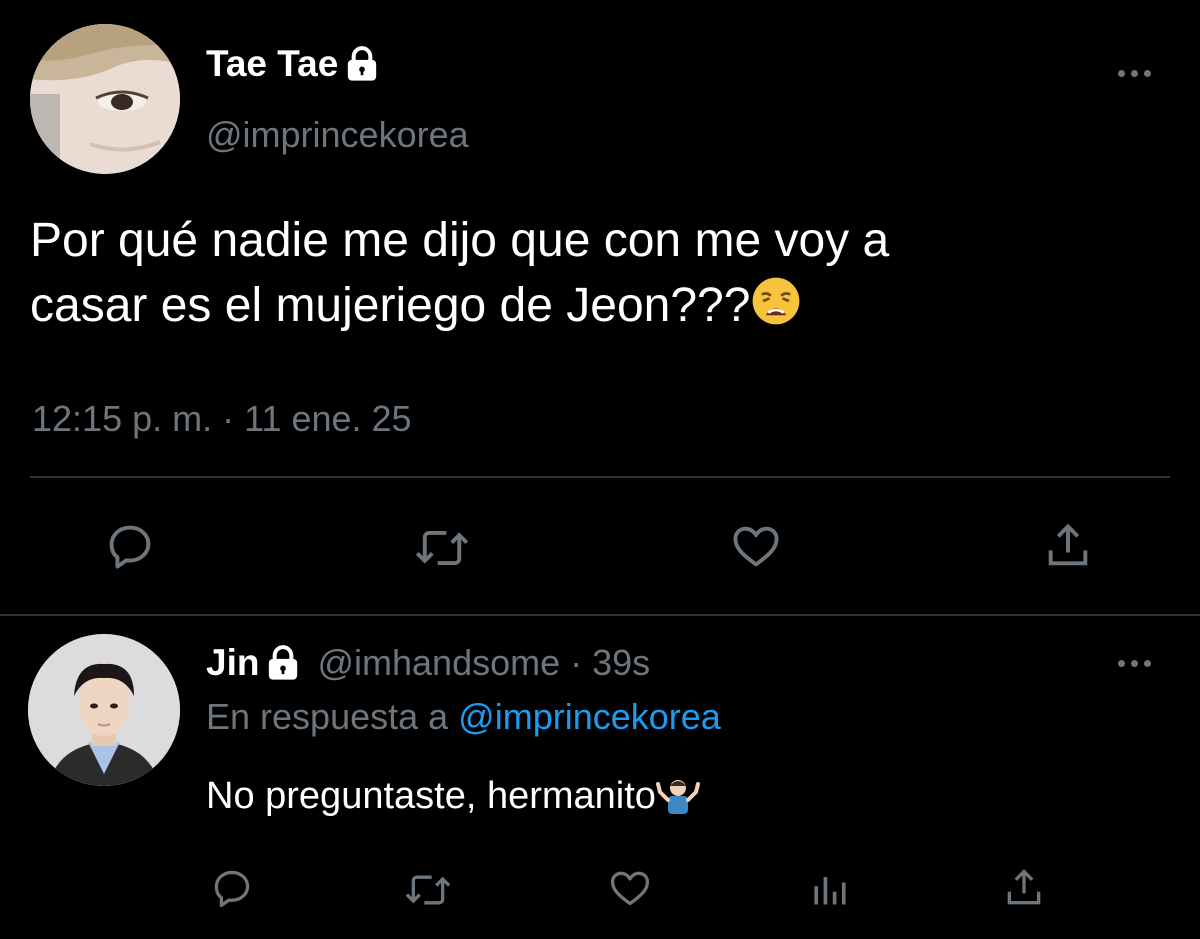 The image size is (1200, 939). I want to click on display-name: Tae Tae, so click(272, 64).